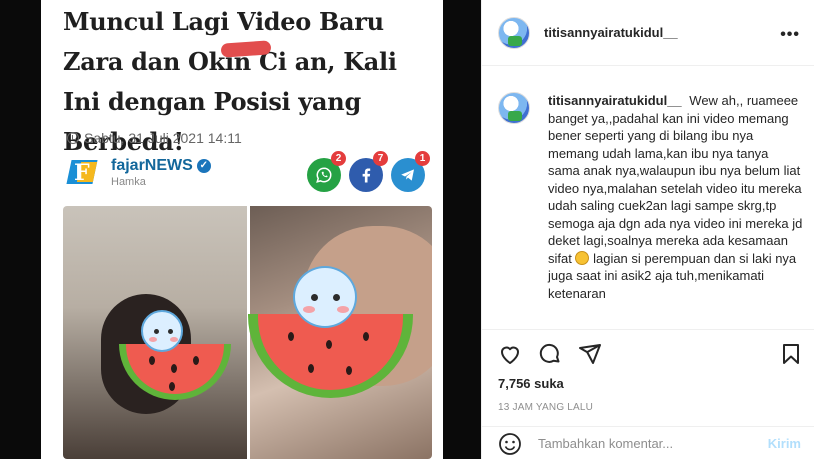  Describe the element at coordinates (152, 165) in the screenshot. I see `brand-label: fajarNEWS` at that location.